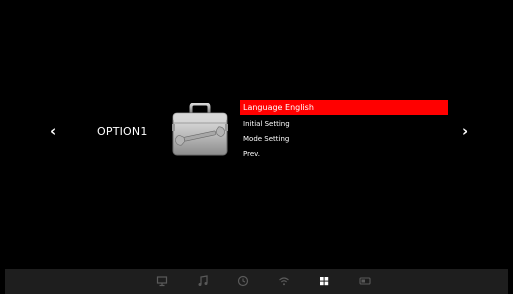 Image resolution: width=516 pixels, height=294 pixels. What do you see at coordinates (344, 154) in the screenshot?
I see `menu-item-prev: Prev.` at bounding box center [344, 154].